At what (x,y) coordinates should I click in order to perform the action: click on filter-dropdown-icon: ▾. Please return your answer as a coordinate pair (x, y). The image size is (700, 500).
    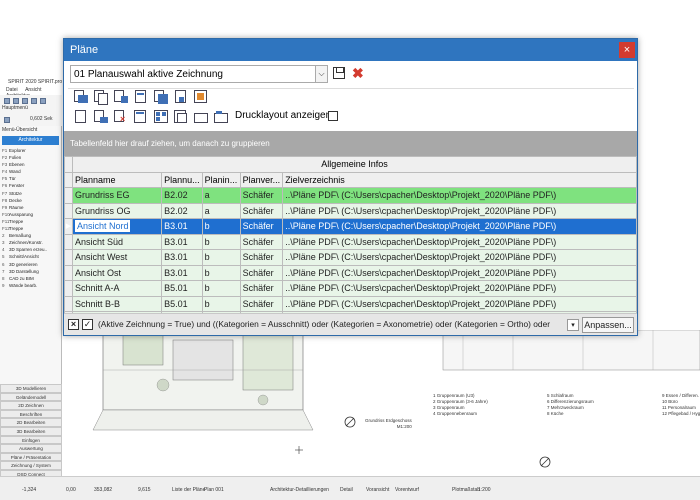
    Looking at the image, I should click on (573, 325).